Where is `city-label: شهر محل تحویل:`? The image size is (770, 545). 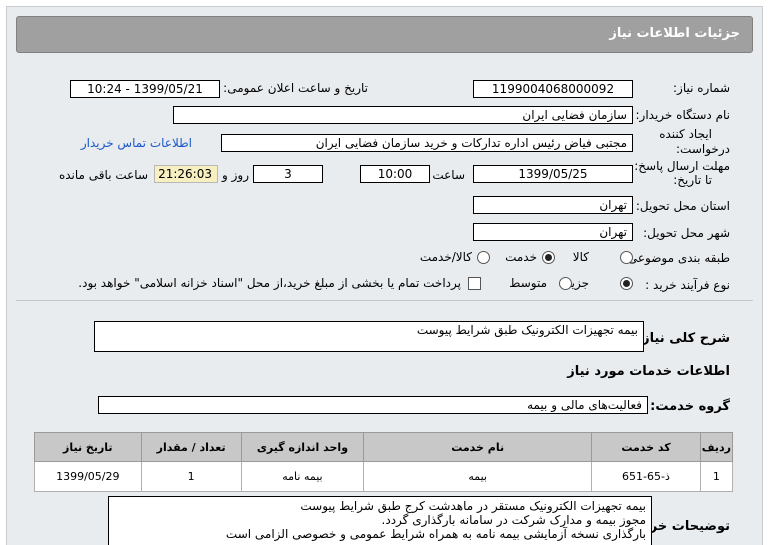 city-label: شهر محل تحویل: is located at coordinates (686, 233).